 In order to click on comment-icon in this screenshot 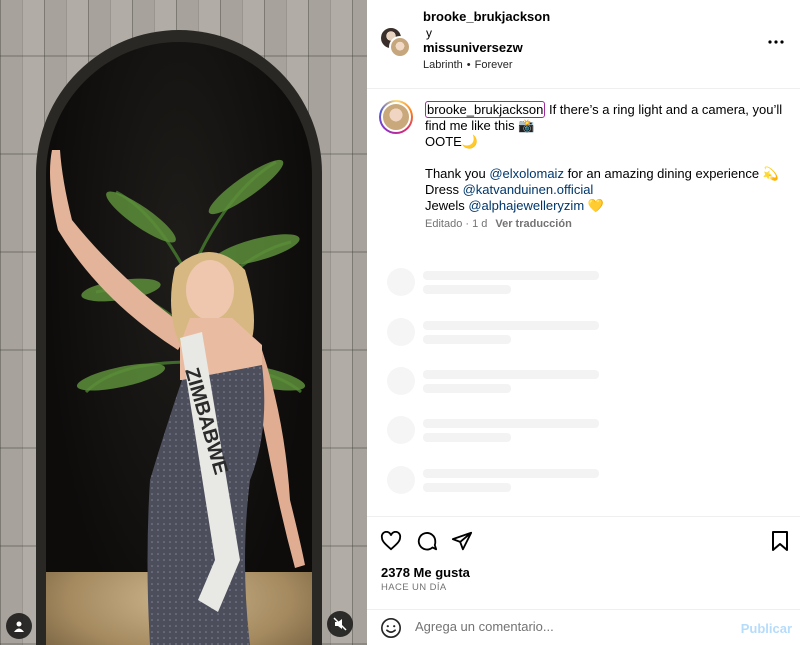, I will do `click(427, 541)`.